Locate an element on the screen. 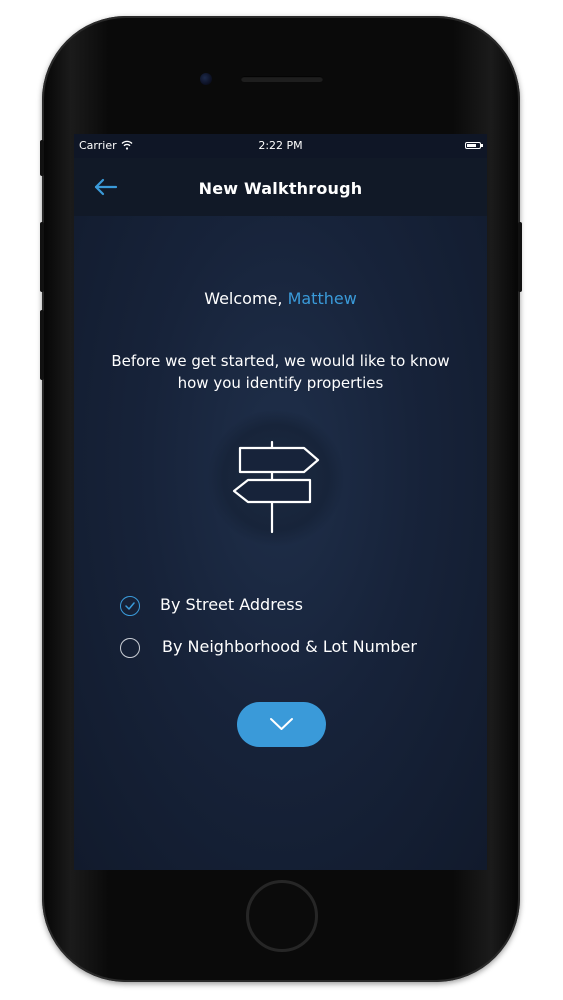  option-label: By Street Address is located at coordinates (231, 604).